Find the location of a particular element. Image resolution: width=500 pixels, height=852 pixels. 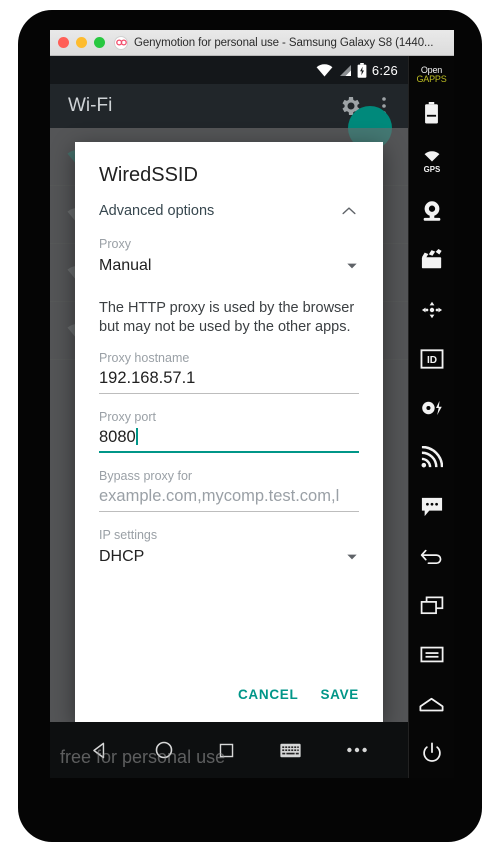

opengapps-line2: GAPPS is located at coordinates (431, 79).